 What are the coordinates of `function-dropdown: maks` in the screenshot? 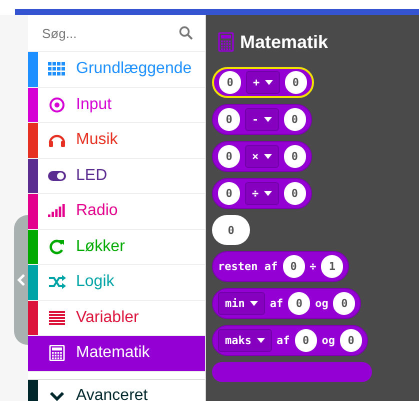 It's located at (245, 340).